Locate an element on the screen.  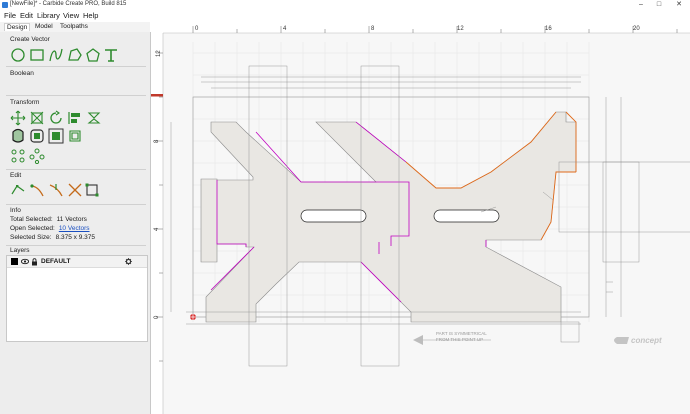
circle-tool-icon is located at coordinates (18, 55).